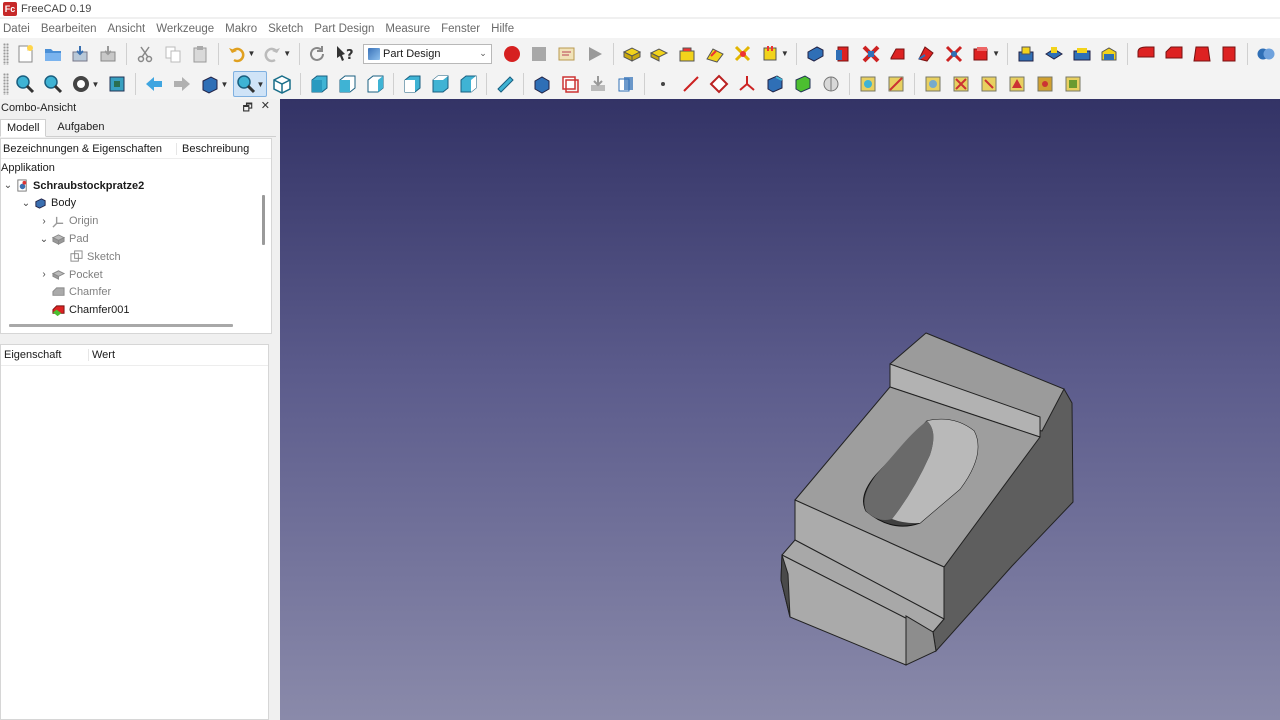 The image size is (1280, 720). What do you see at coordinates (136, 293) in the screenshot?
I see `tree-item-chamfer: Chamfer` at bounding box center [136, 293].